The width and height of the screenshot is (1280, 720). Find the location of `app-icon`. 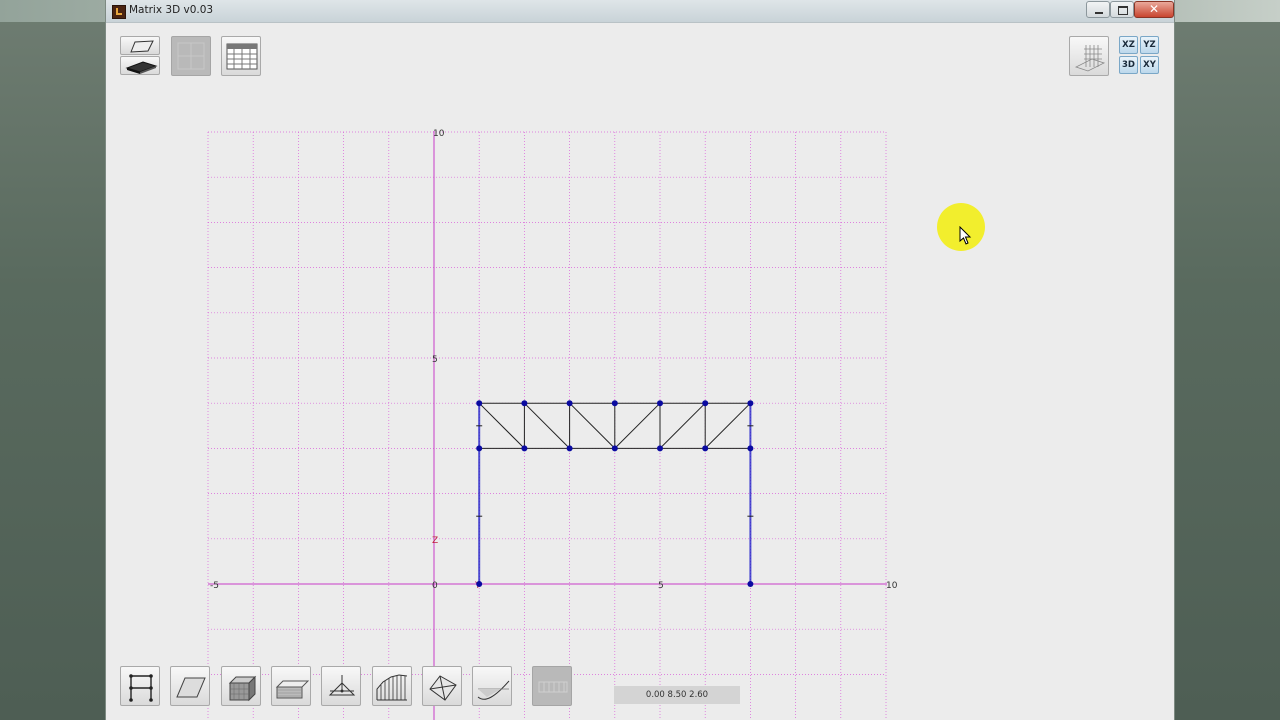

app-icon is located at coordinates (119, 12).